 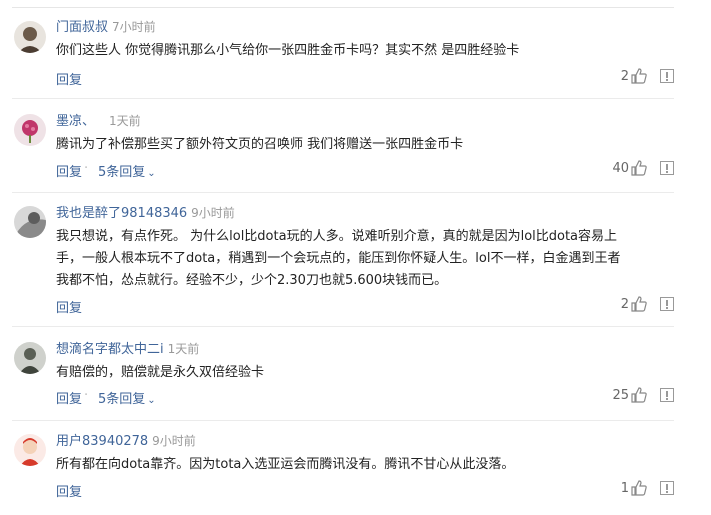 What do you see at coordinates (288, 50) in the screenshot?
I see `comment-text: 你们这些人 你觉得腾讯那么小气给你一张四胜金币卡吗？其实不然 是四胜经验卡` at bounding box center [288, 50].